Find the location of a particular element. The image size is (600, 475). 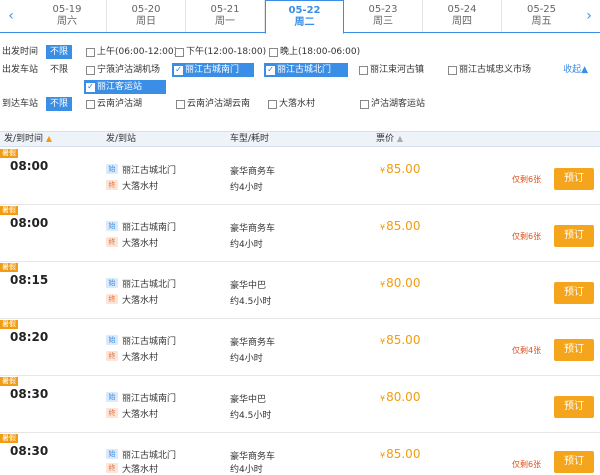

date-tab: 05-20 周日 is located at coordinates (146, 16).